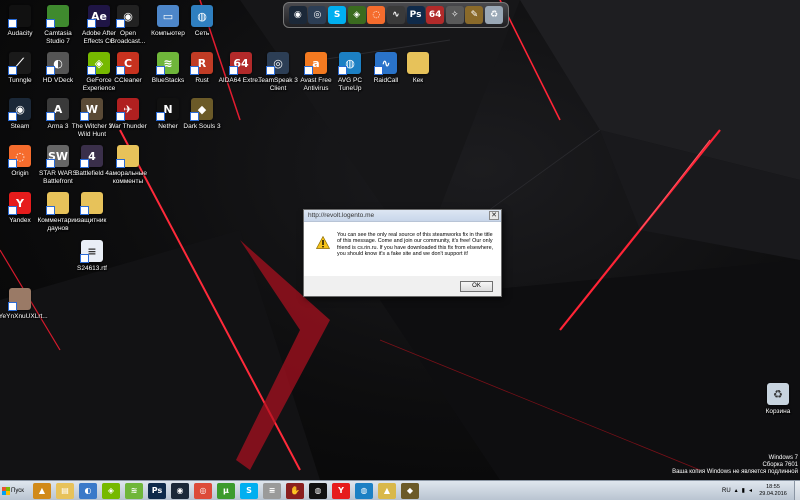 This screenshot has width=800, height=500. What do you see at coordinates (58, 80) in the screenshot?
I see `desktop-icon-label: HD VDeck` at bounding box center [58, 80].